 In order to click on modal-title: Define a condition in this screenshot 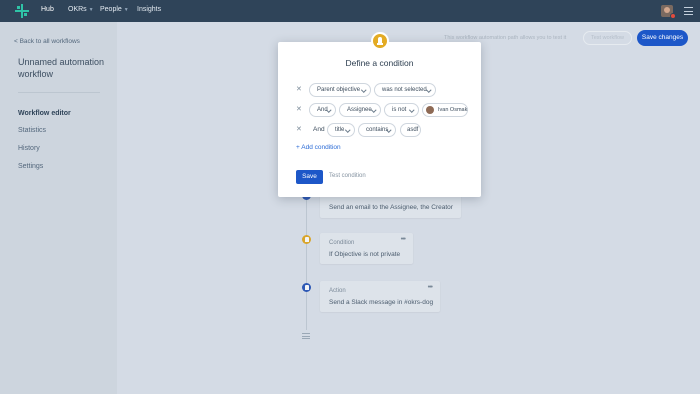, I will do `click(379, 63)`.